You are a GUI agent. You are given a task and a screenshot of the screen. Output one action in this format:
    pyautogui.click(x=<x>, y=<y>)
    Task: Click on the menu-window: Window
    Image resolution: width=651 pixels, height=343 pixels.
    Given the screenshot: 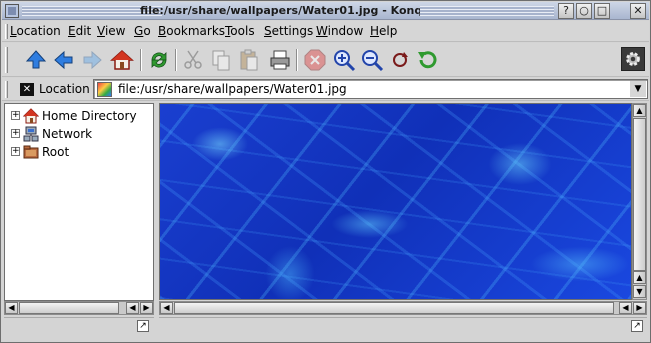 What is the action you would take?
    pyautogui.click(x=339, y=31)
    